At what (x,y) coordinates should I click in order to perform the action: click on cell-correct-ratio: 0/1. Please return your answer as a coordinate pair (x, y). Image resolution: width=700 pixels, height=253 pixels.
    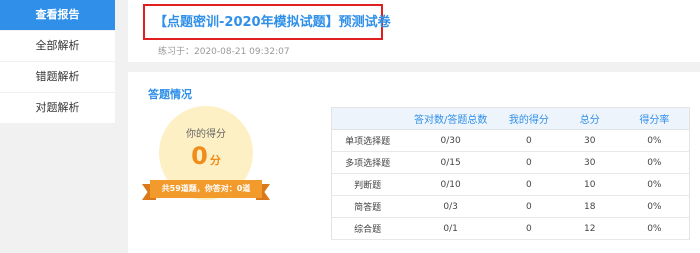
    Looking at the image, I should click on (451, 228).